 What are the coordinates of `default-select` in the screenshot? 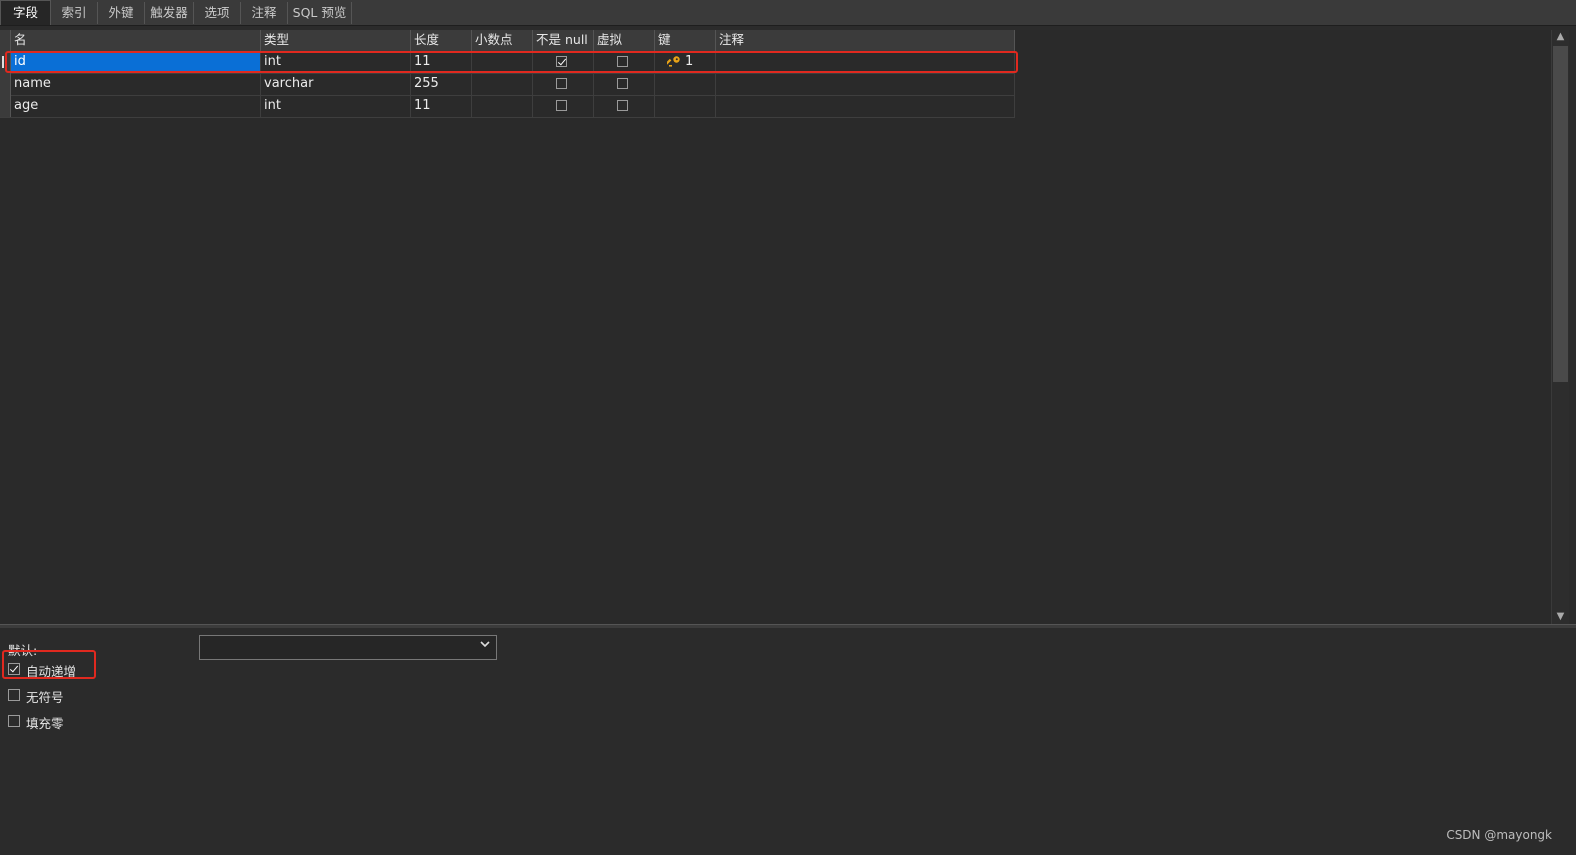 It's located at (348, 647).